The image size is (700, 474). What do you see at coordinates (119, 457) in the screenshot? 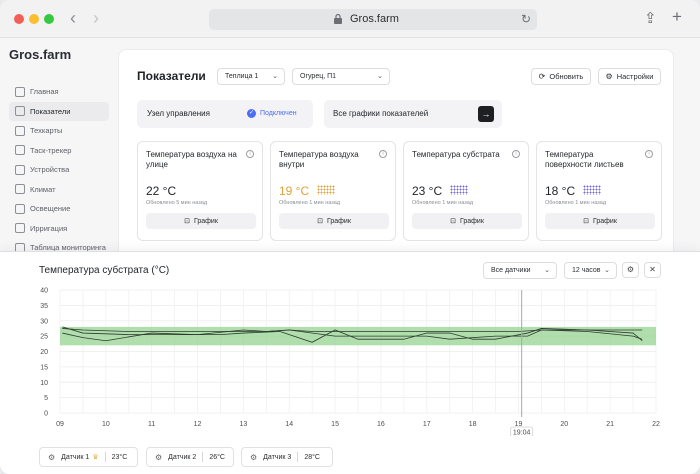
I see `sensor-value: 23°C` at bounding box center [119, 457].